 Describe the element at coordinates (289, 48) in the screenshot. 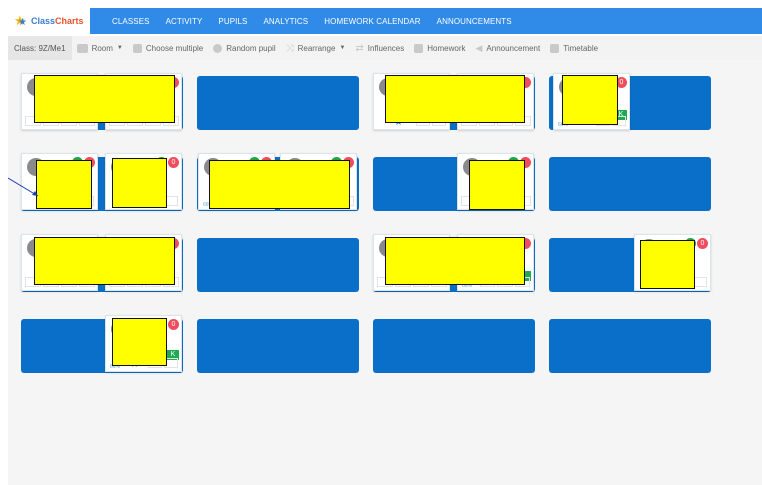

I see `shuffle-icon: ⤨` at that location.